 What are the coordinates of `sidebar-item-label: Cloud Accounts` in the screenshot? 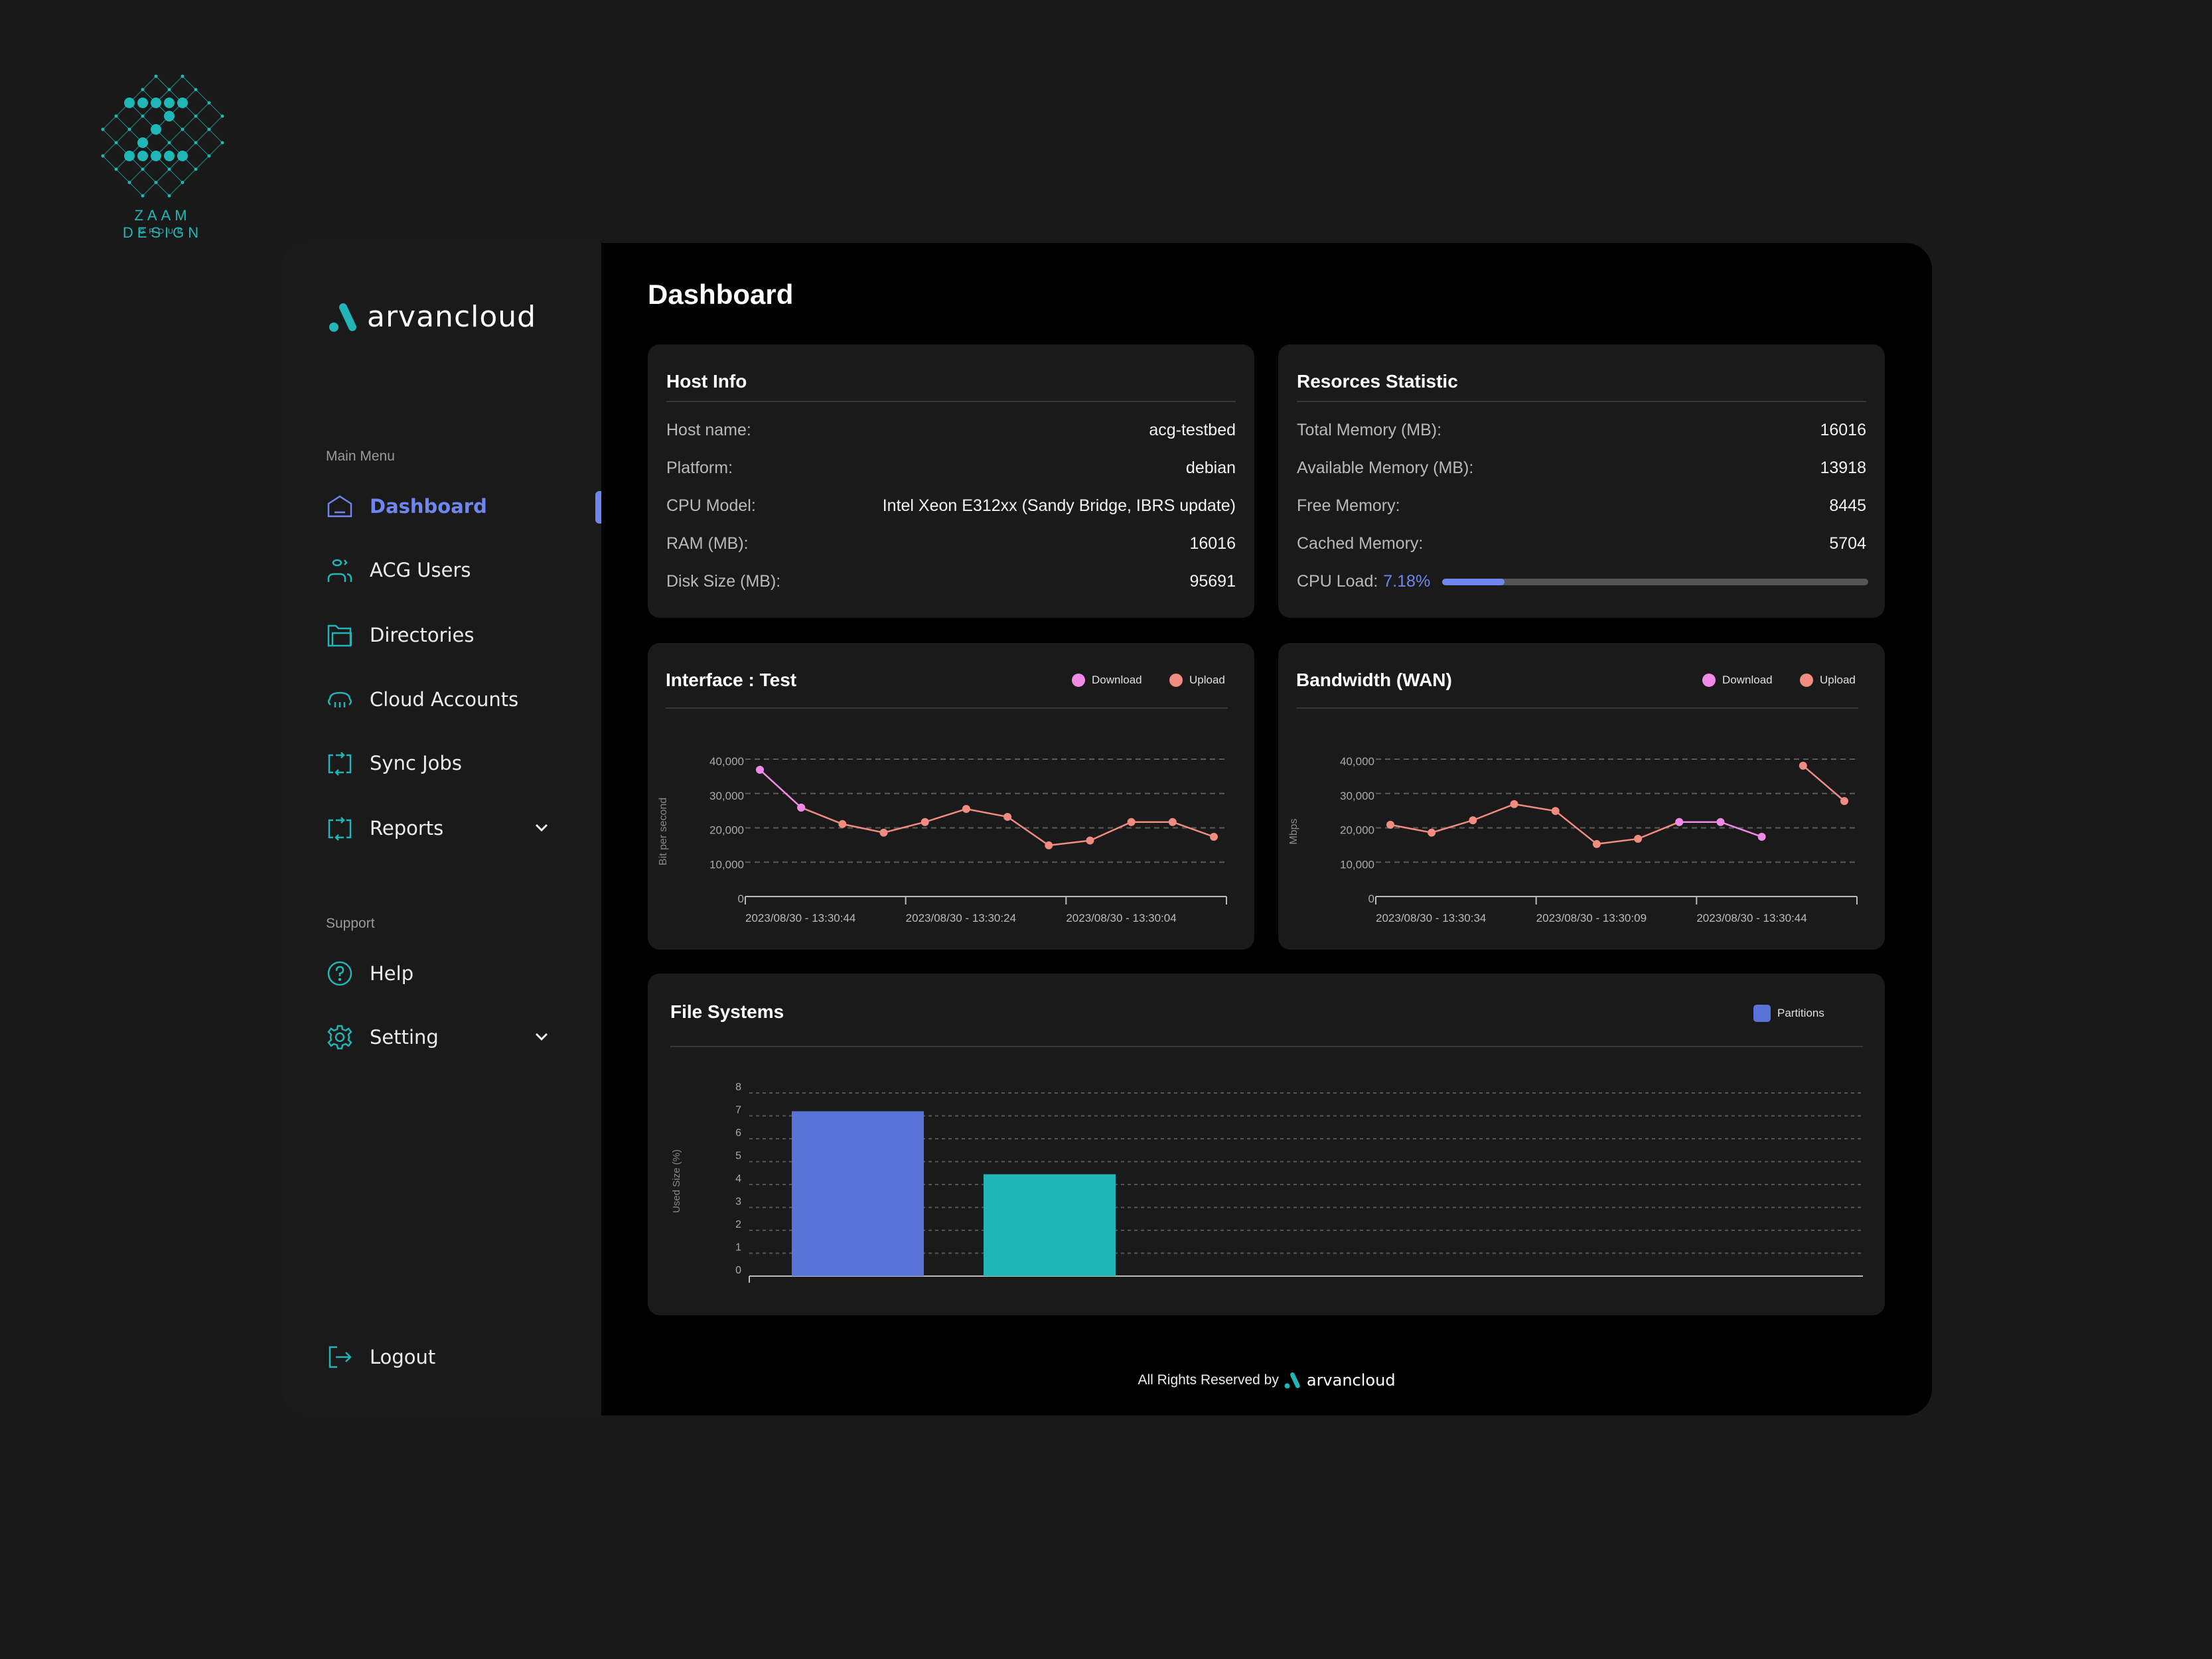 It's located at (445, 699).